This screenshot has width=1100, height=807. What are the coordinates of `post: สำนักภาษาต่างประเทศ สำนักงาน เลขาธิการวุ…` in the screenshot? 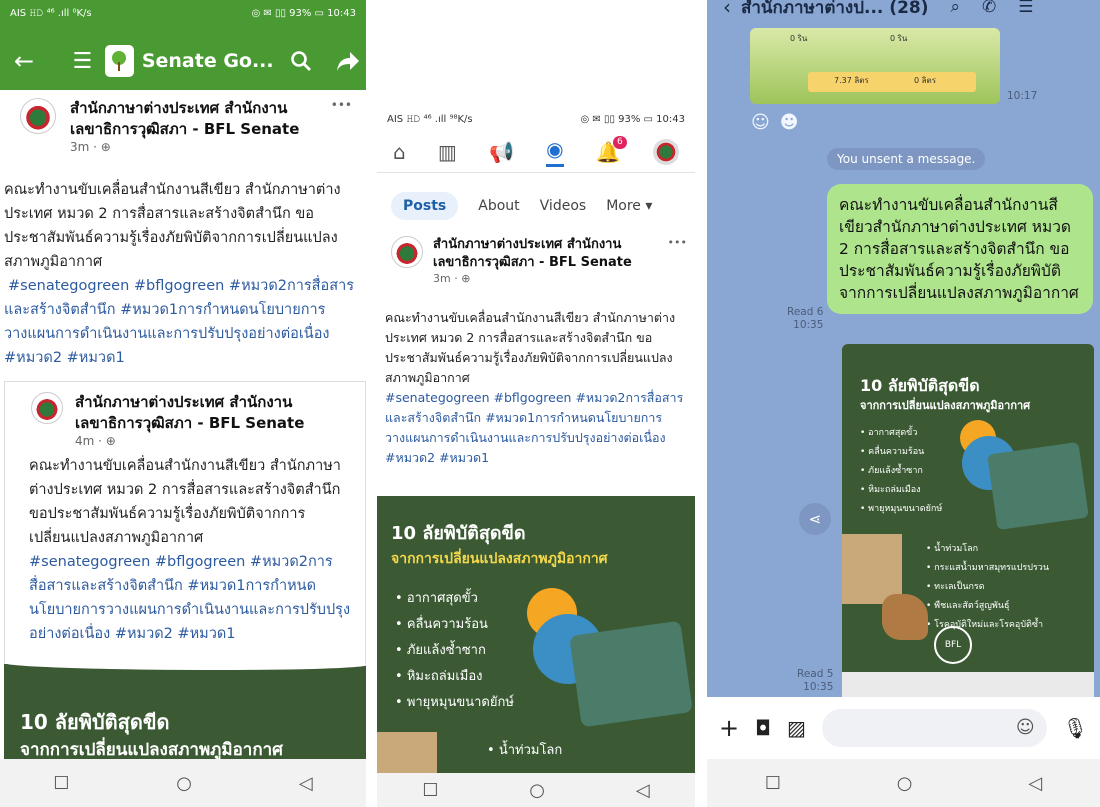 It's located at (186, 126).